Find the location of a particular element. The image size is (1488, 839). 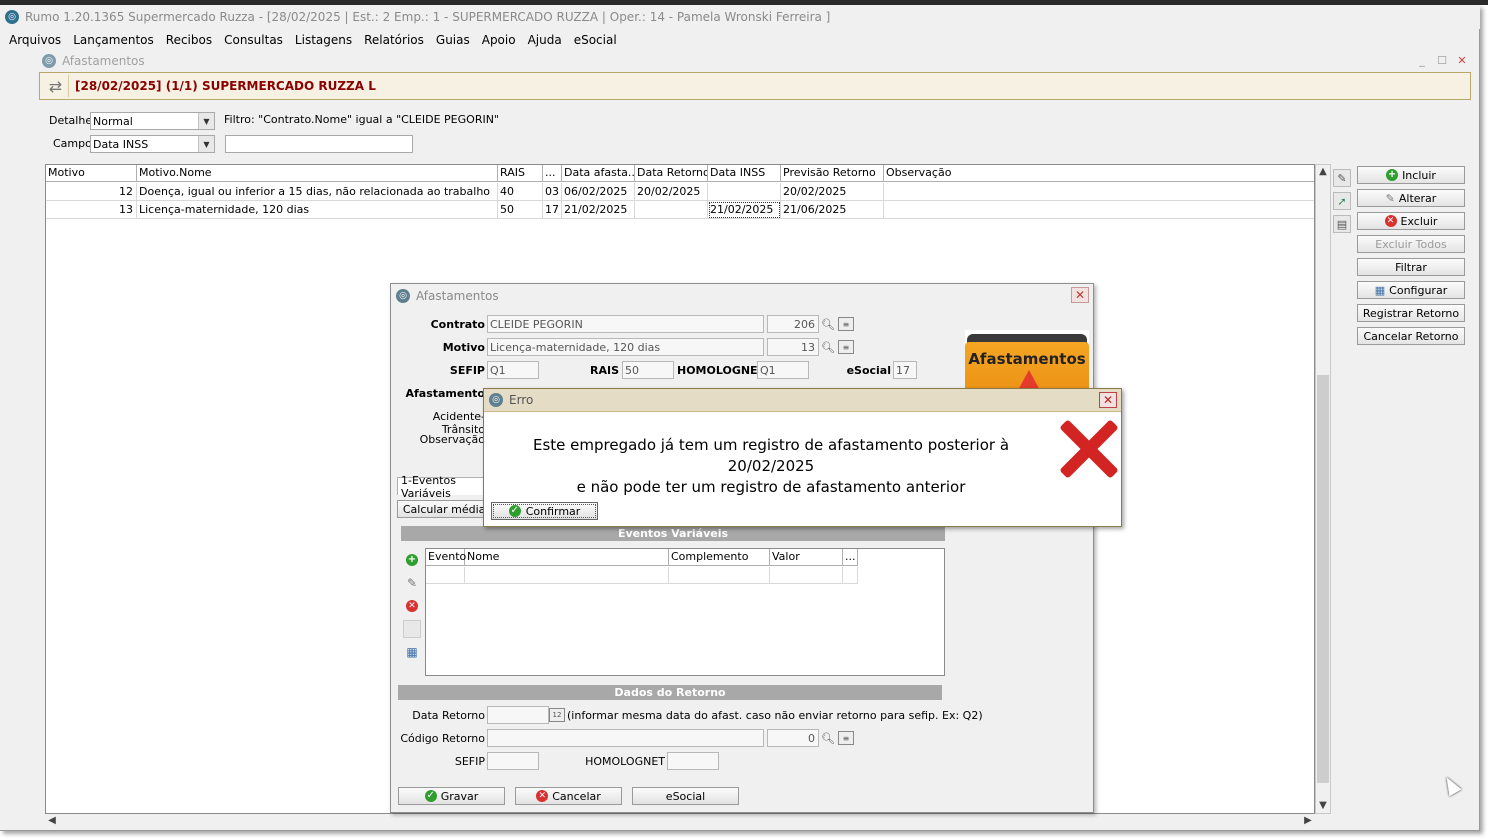

alterar-button: ✎ Alterar is located at coordinates (1411, 198).